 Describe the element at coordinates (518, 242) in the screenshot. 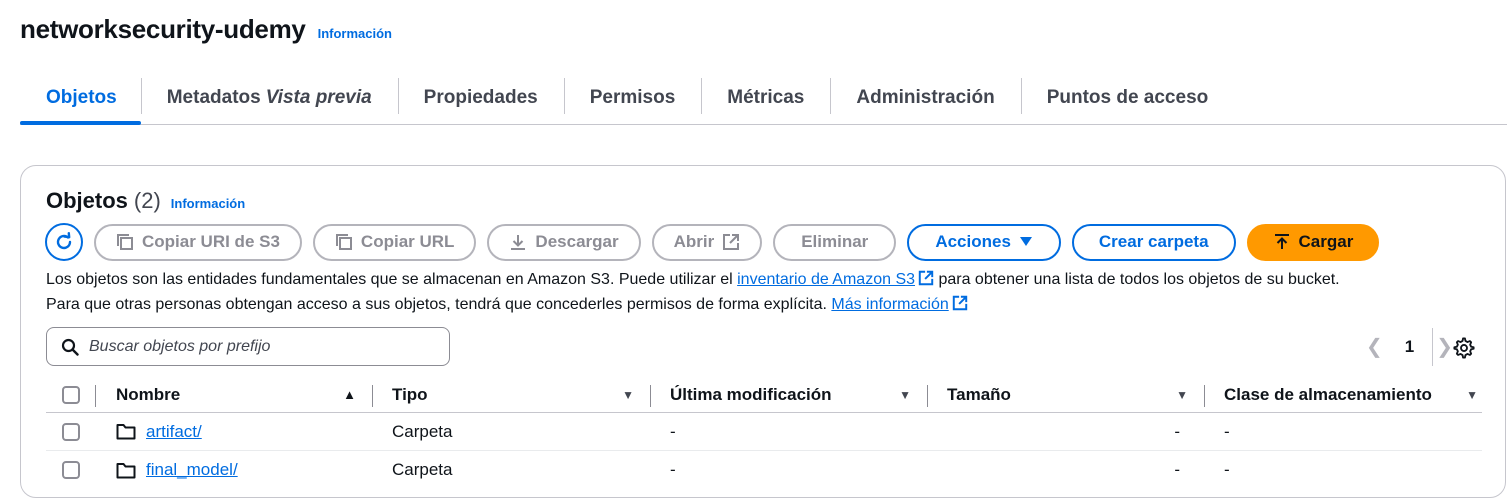

I see `download-icon` at that location.